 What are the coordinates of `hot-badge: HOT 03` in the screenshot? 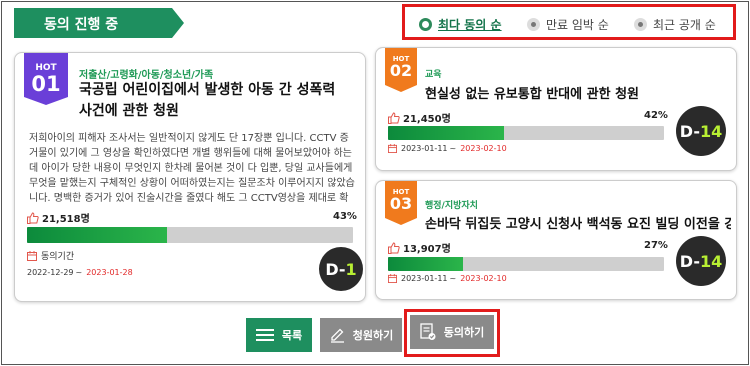 It's located at (401, 203).